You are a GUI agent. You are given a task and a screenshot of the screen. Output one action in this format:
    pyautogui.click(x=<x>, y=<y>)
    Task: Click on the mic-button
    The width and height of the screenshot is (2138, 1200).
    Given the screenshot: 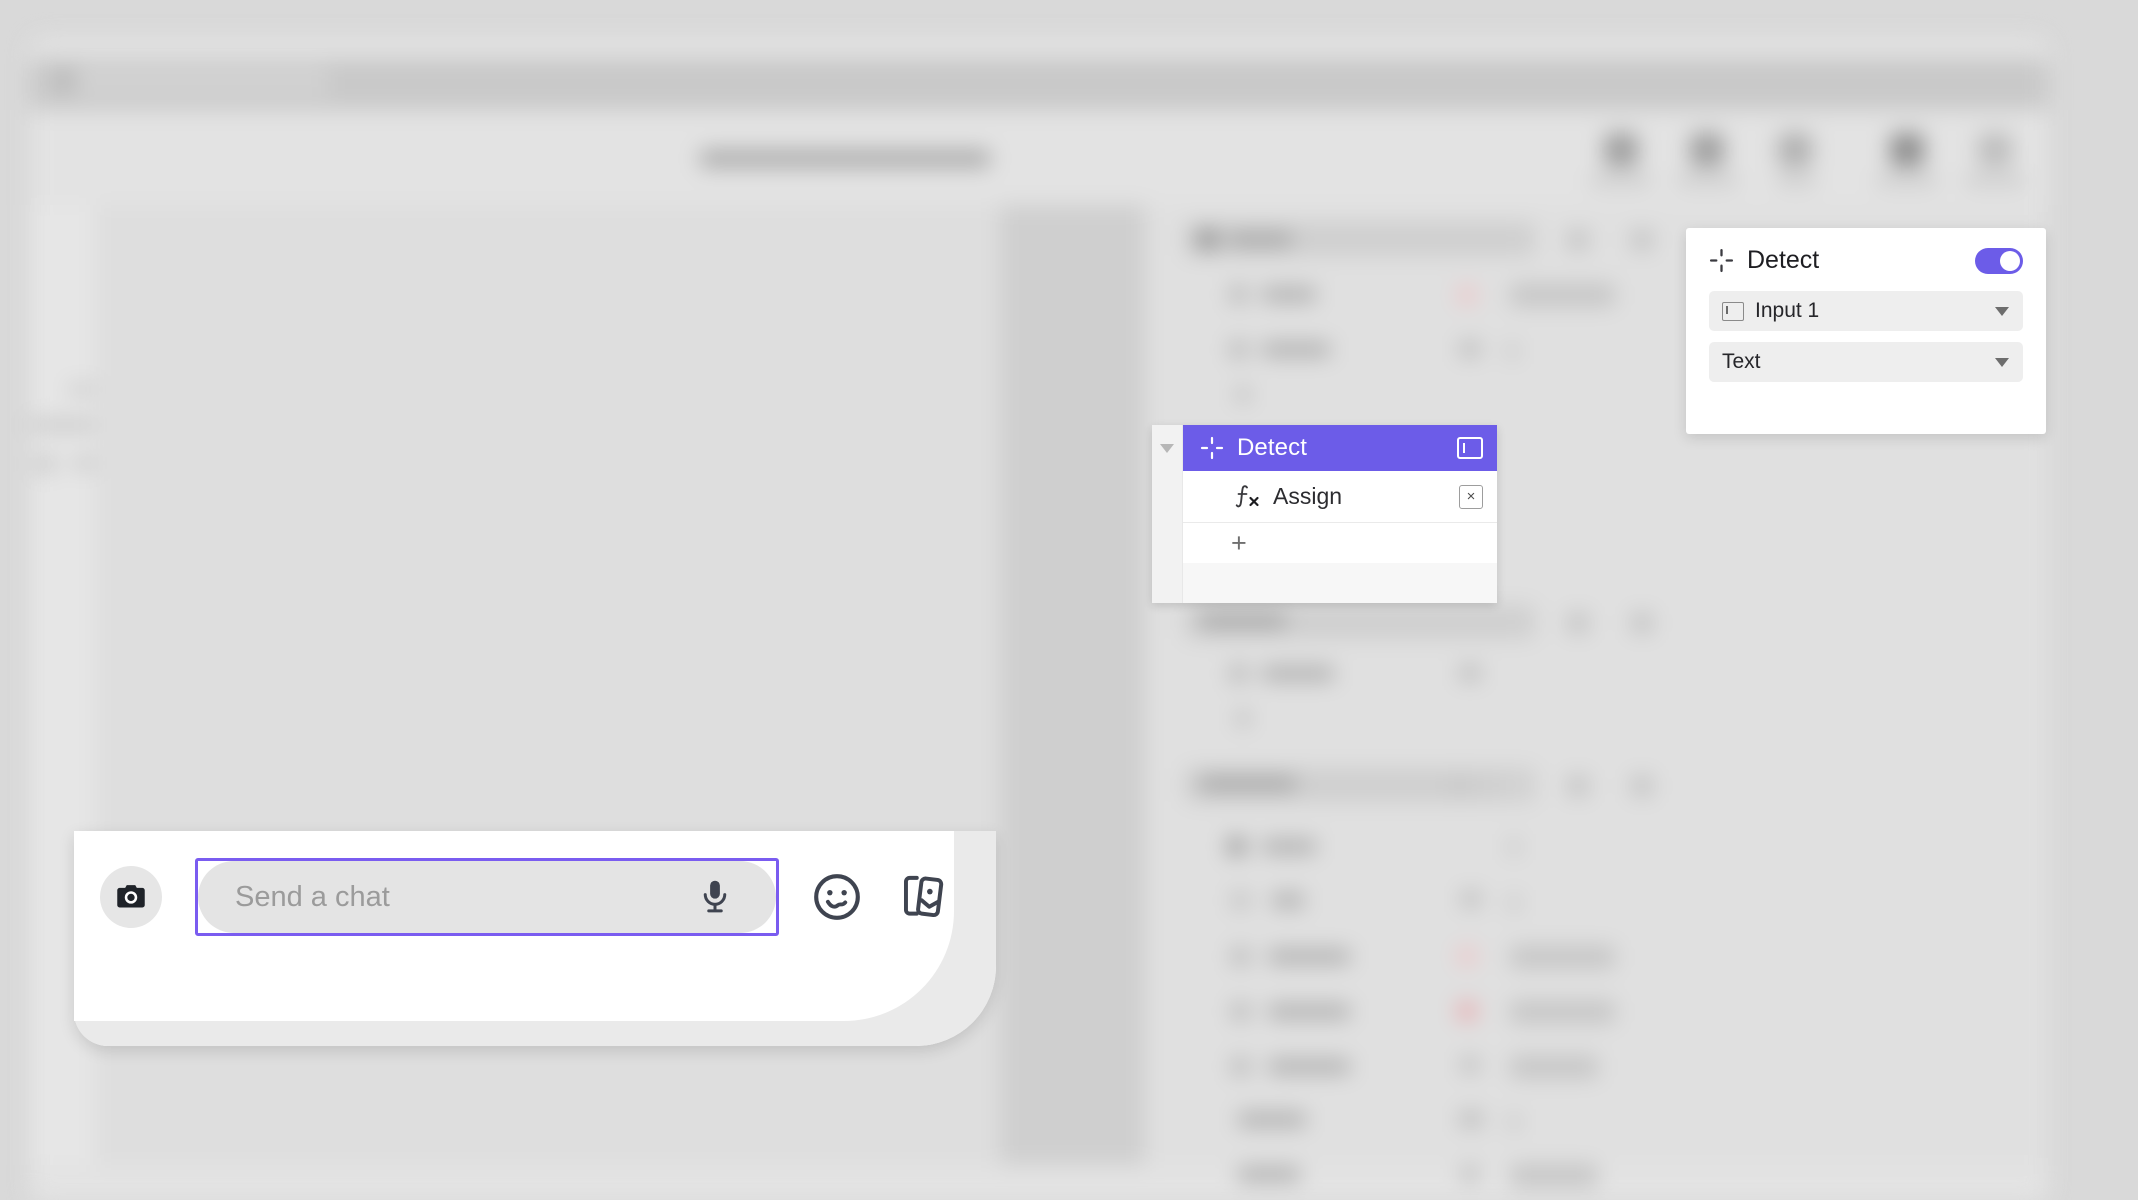 What is the action you would take?
    pyautogui.click(x=715, y=897)
    